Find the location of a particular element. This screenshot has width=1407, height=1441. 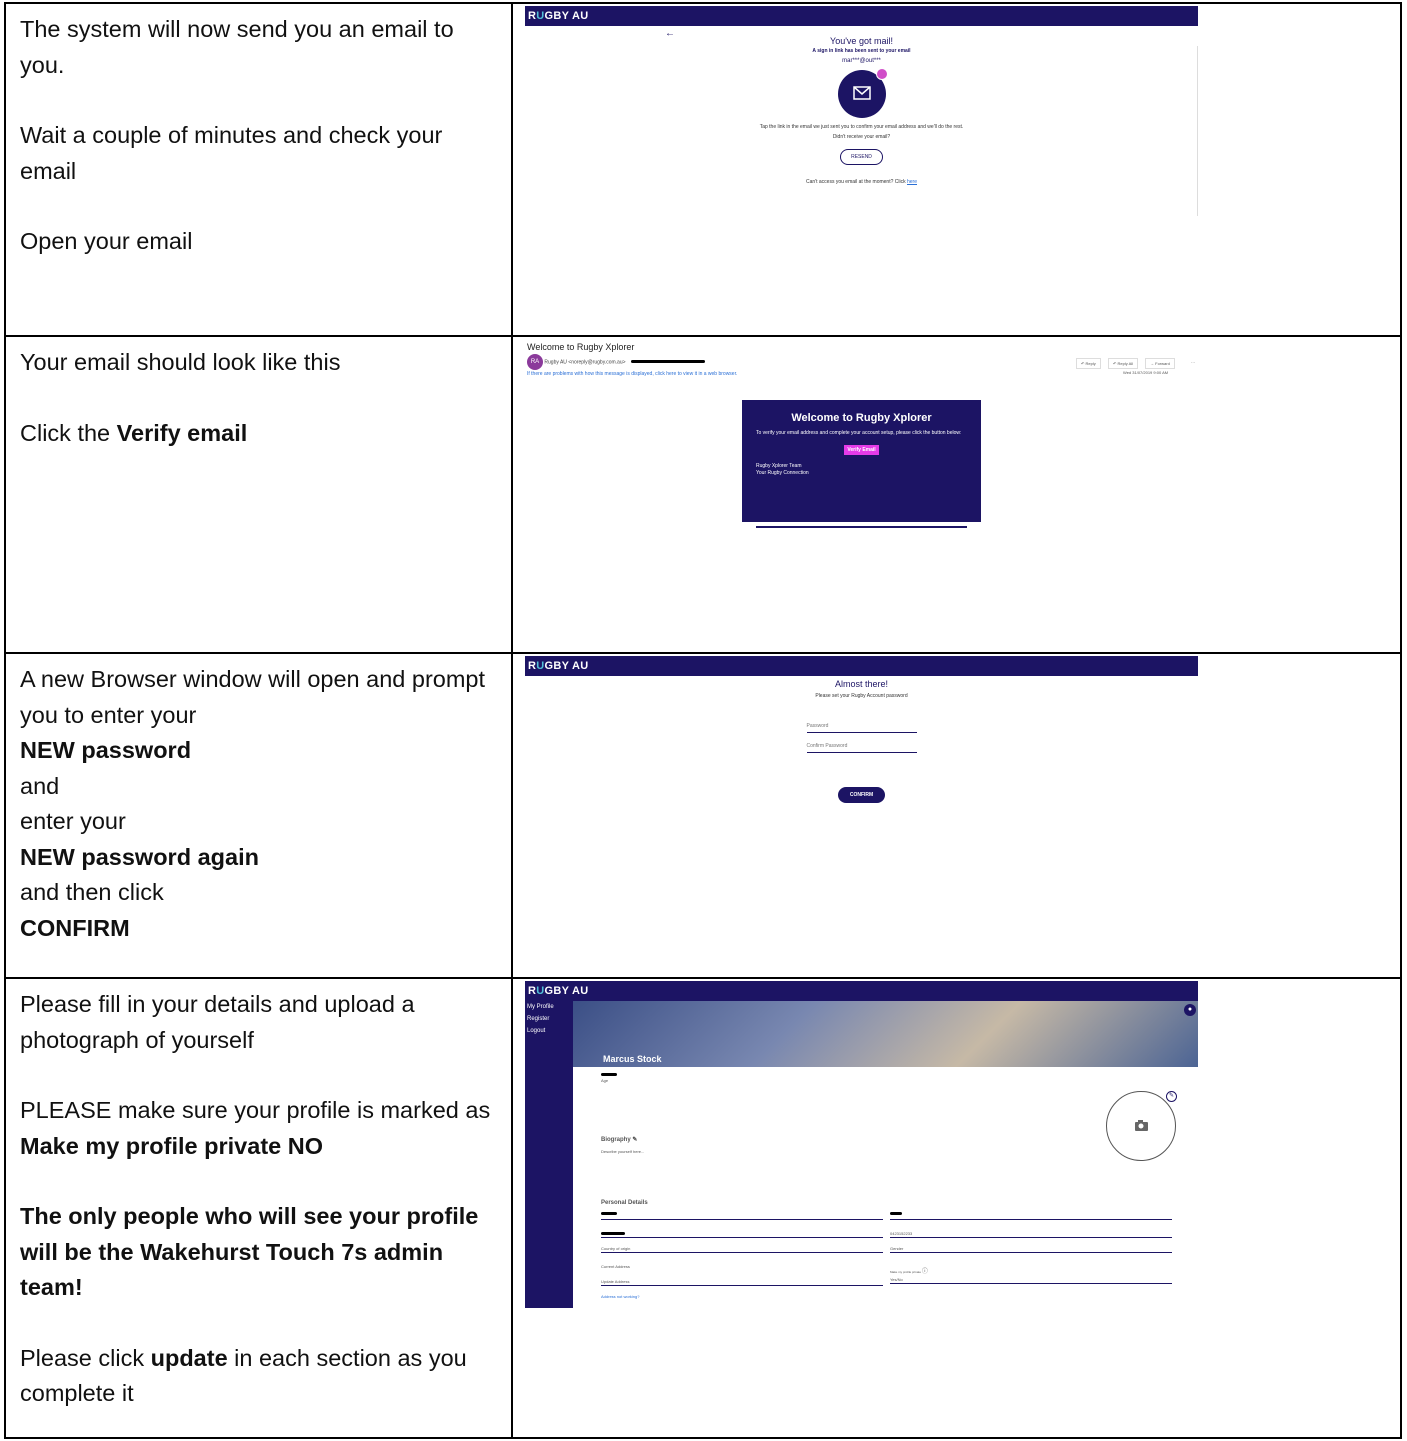

card-title: Welcome to Rugby Xplorer is located at coordinates (861, 418).